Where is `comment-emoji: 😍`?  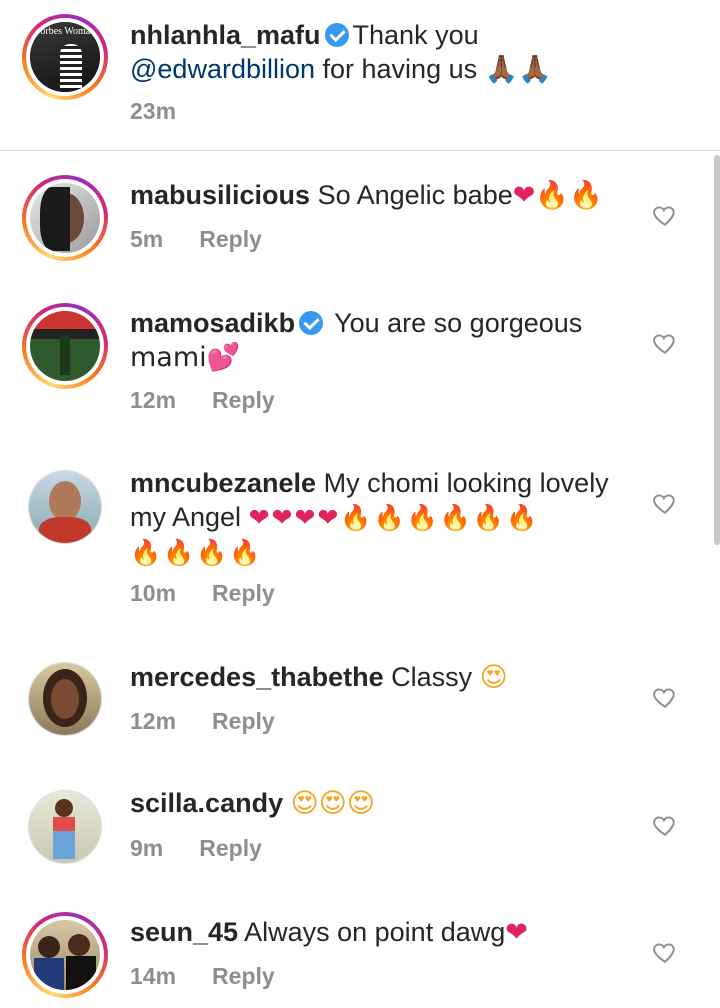
comment-emoji: 😍 is located at coordinates (493, 677).